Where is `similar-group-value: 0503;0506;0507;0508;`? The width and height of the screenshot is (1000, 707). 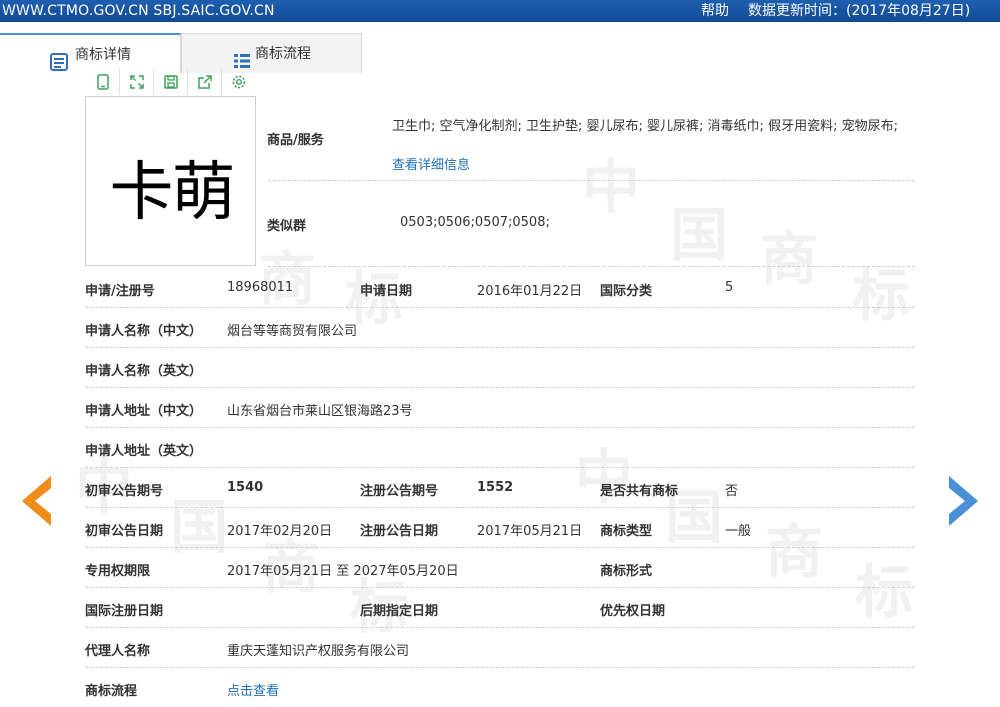
similar-group-value: 0503;0506;0507;0508; is located at coordinates (475, 222).